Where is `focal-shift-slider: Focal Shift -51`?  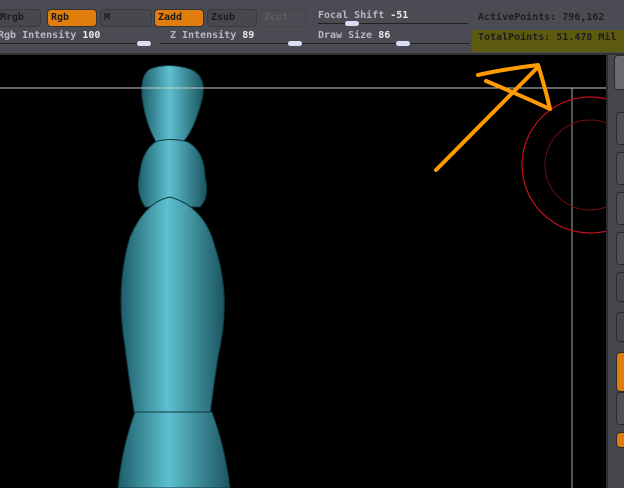
focal-shift-slider: Focal Shift -51 is located at coordinates (363, 15).